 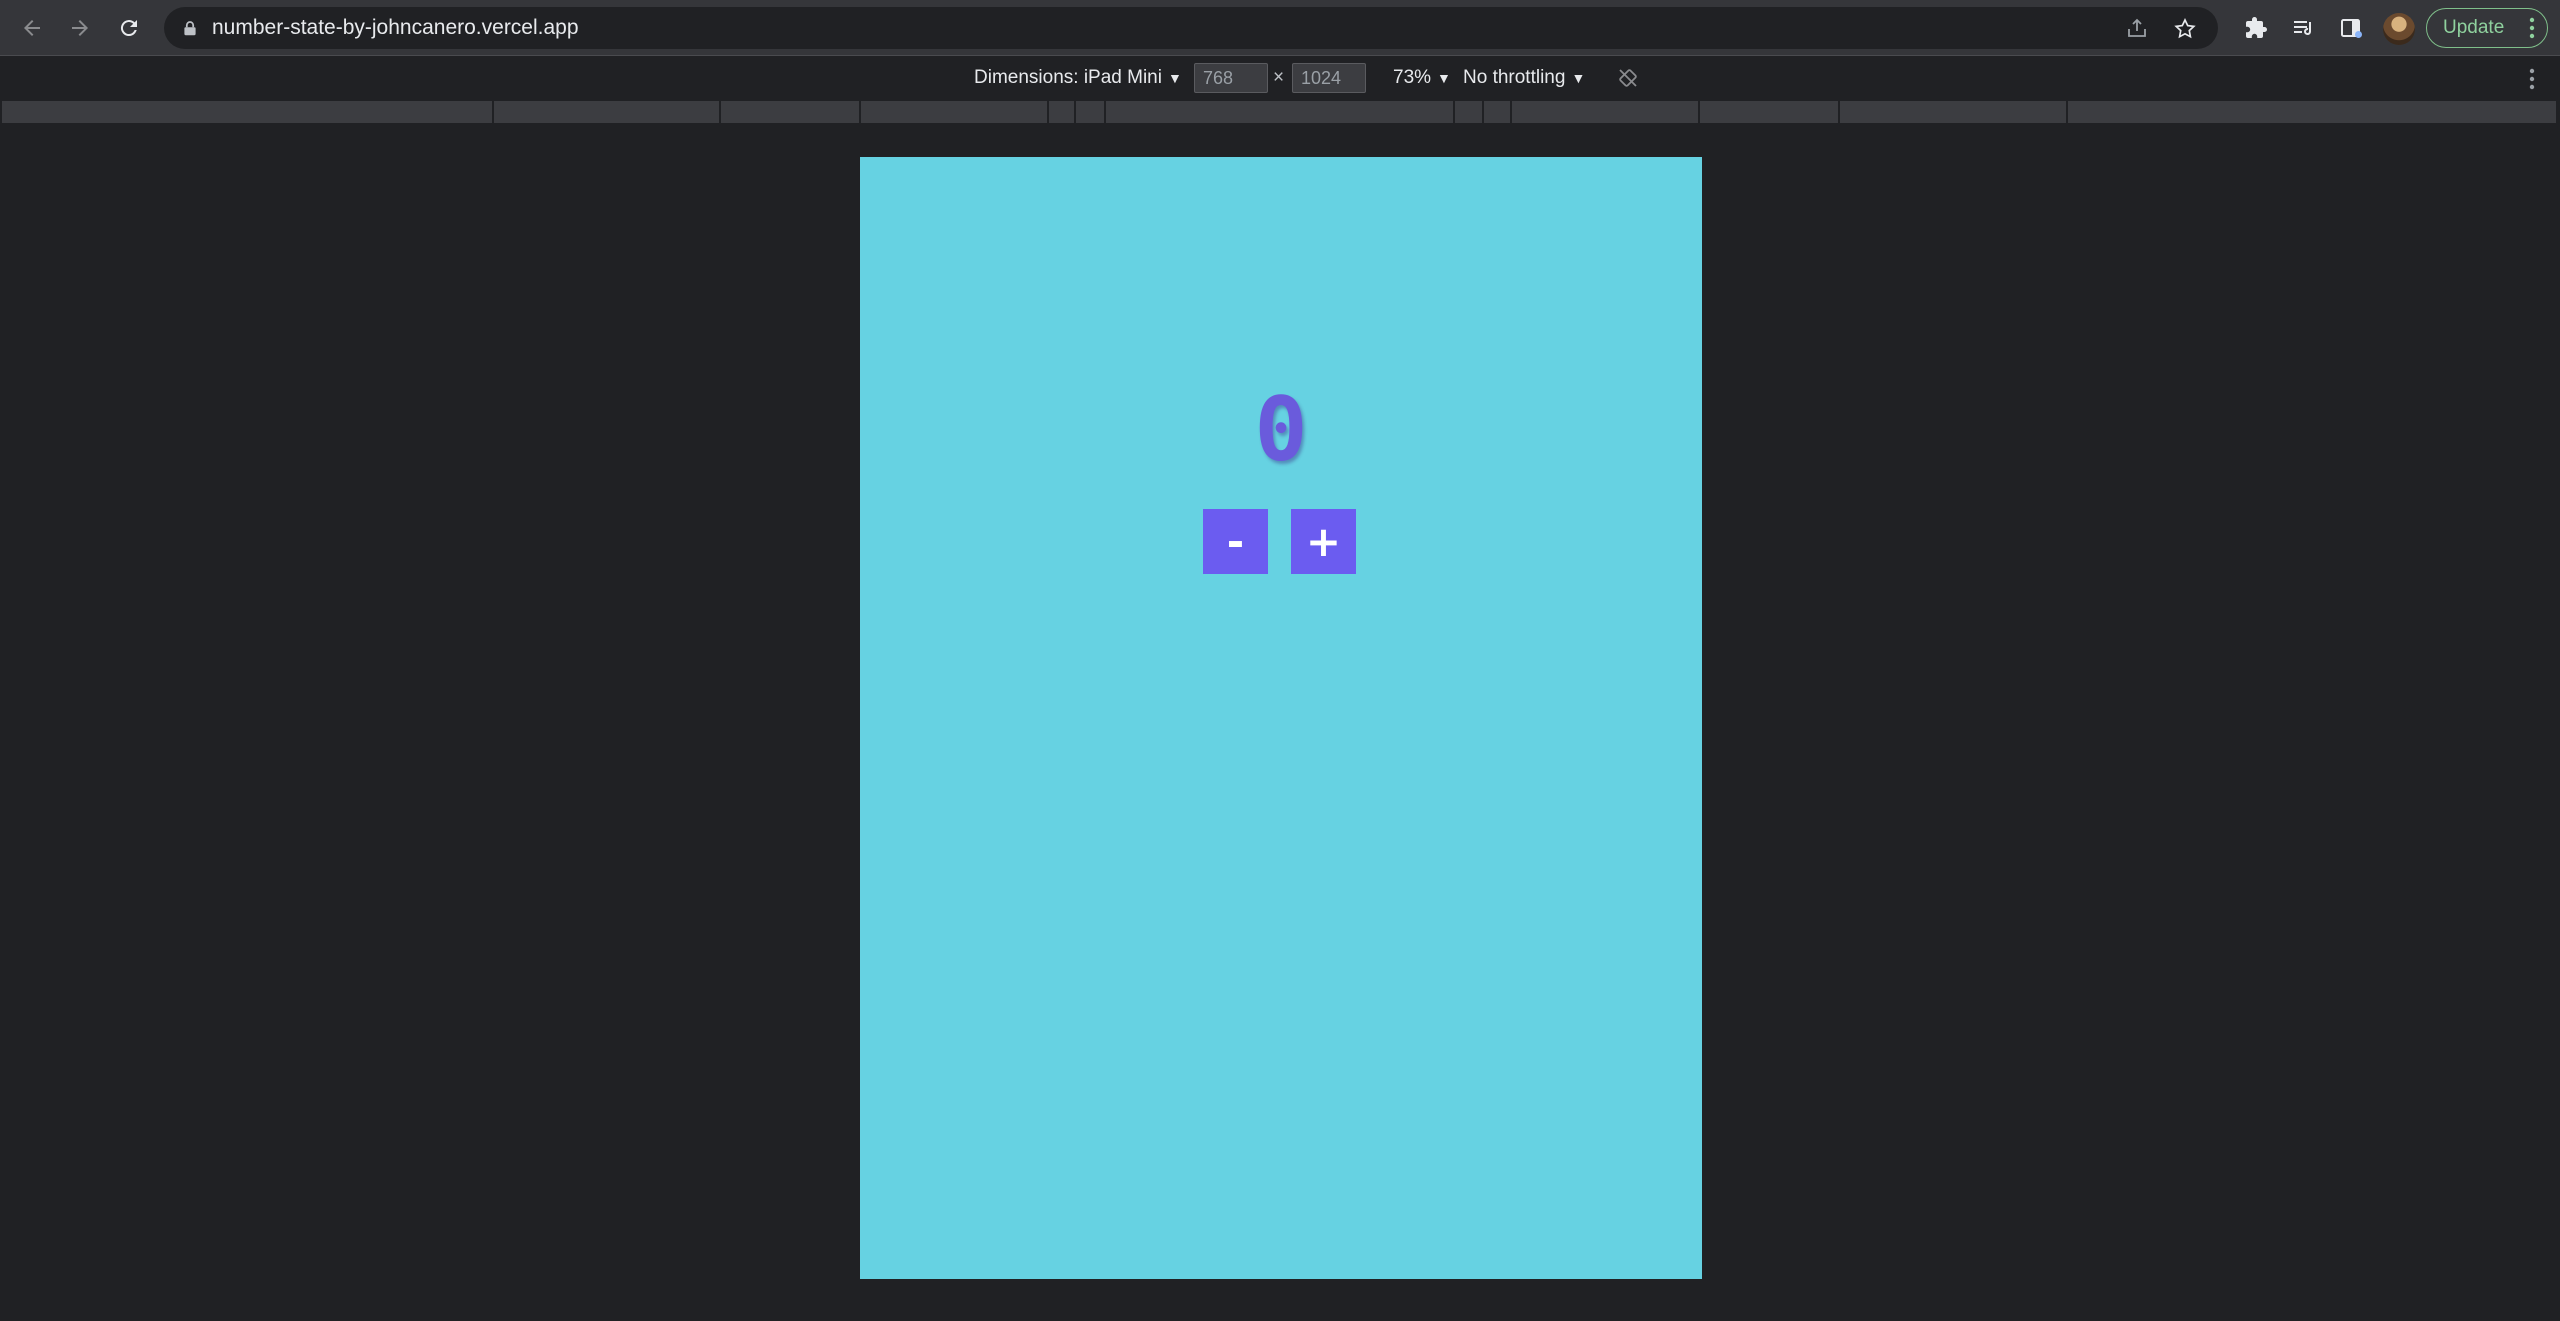 I want to click on share-icon, so click(x=2137, y=29).